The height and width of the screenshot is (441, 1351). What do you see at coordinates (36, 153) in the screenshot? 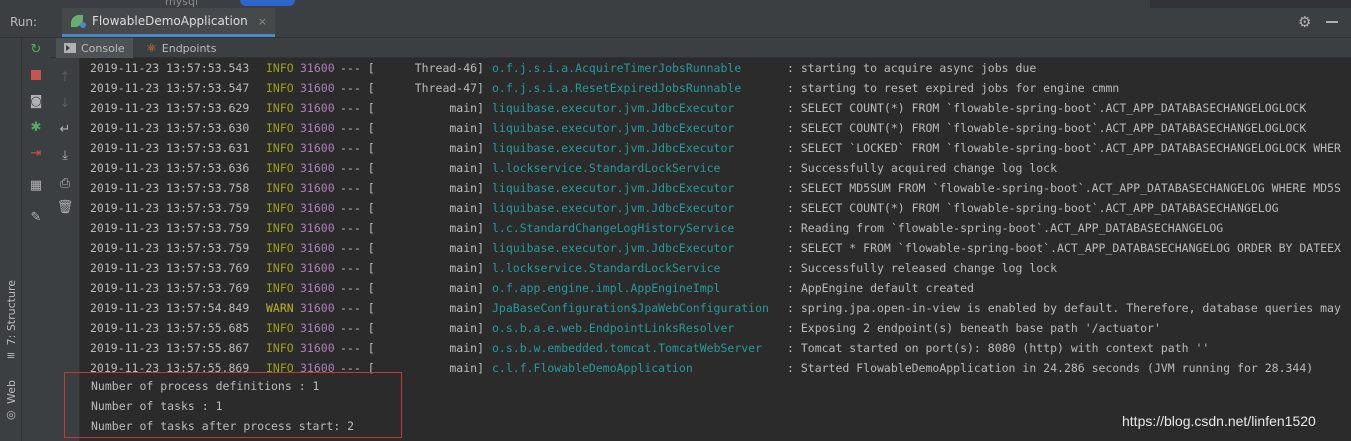
I see `exit-icon: ⇥` at bounding box center [36, 153].